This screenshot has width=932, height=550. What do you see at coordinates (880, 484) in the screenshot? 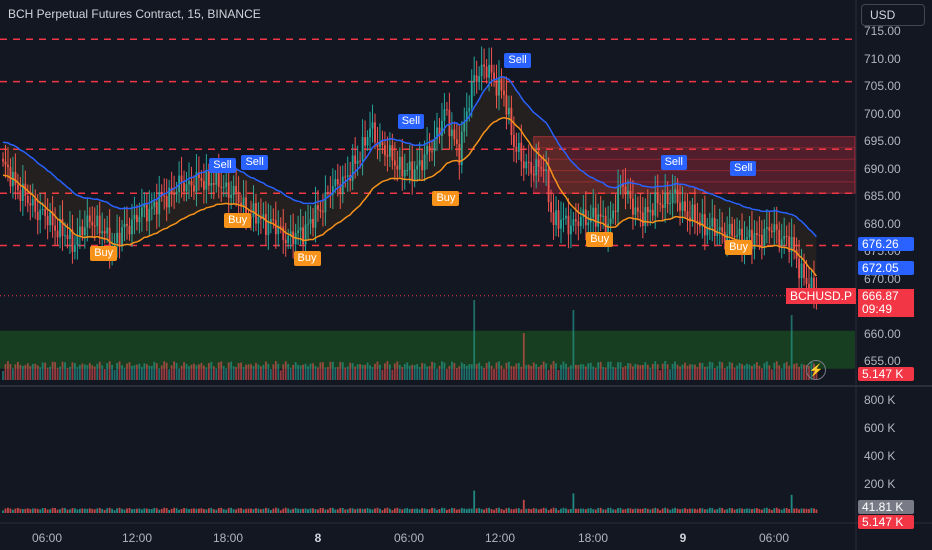
I see `volume-tick-label: 200 K` at bounding box center [880, 484].